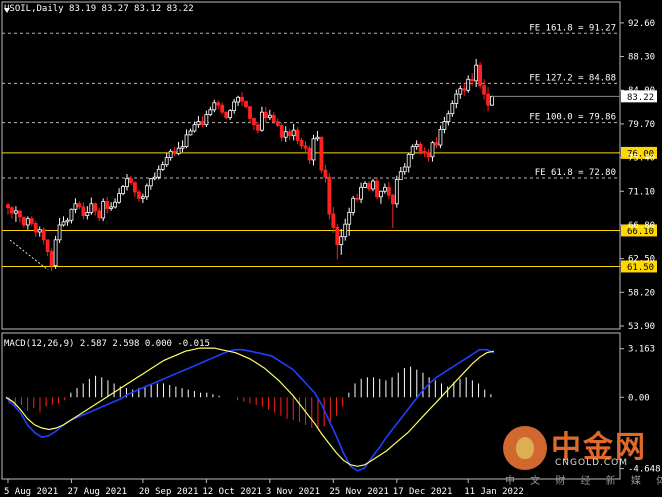  What do you see at coordinates (169, 492) in the screenshot?
I see `time-tick-label: 20 Sep 2021` at bounding box center [169, 492].